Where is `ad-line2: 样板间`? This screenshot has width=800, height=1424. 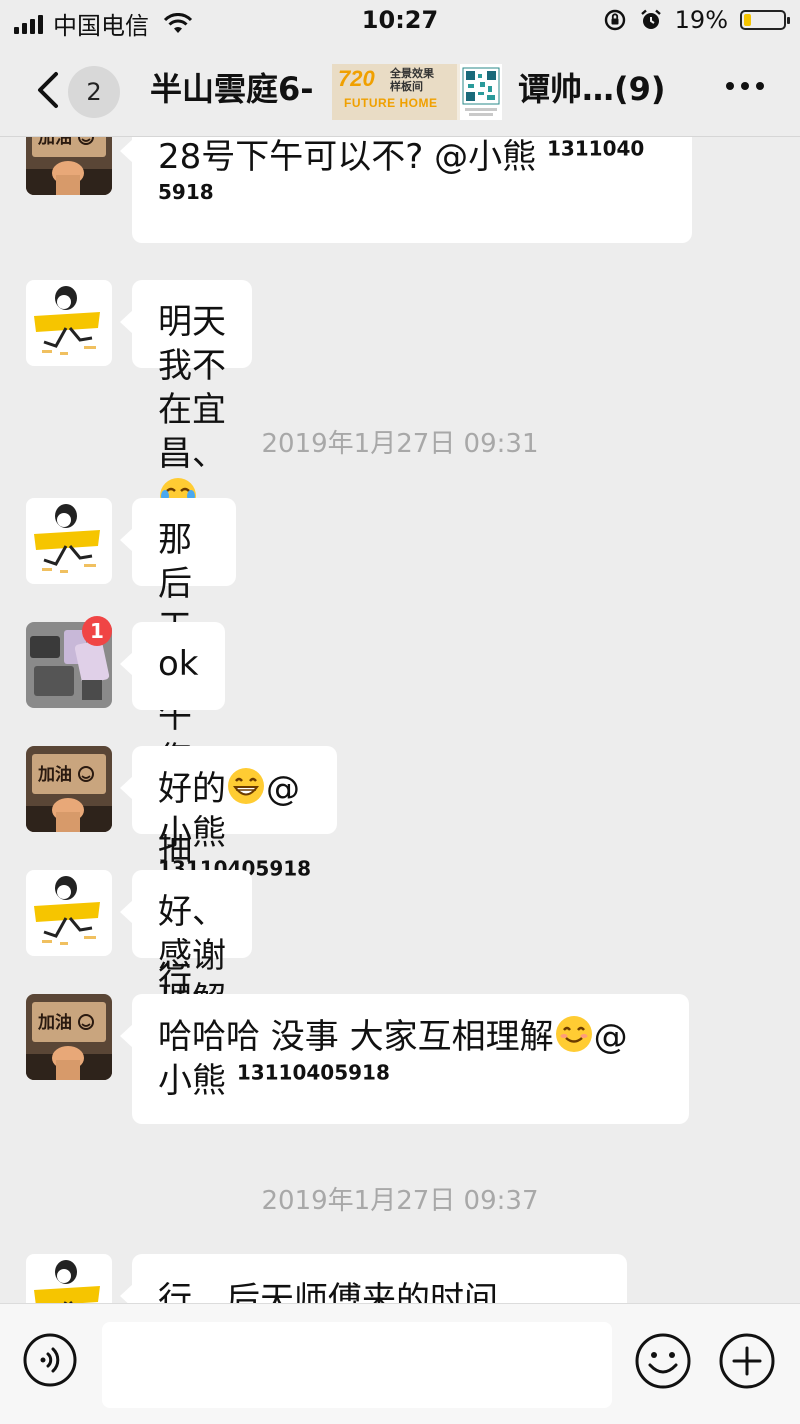 ad-line2: 样板间 is located at coordinates (406, 86).